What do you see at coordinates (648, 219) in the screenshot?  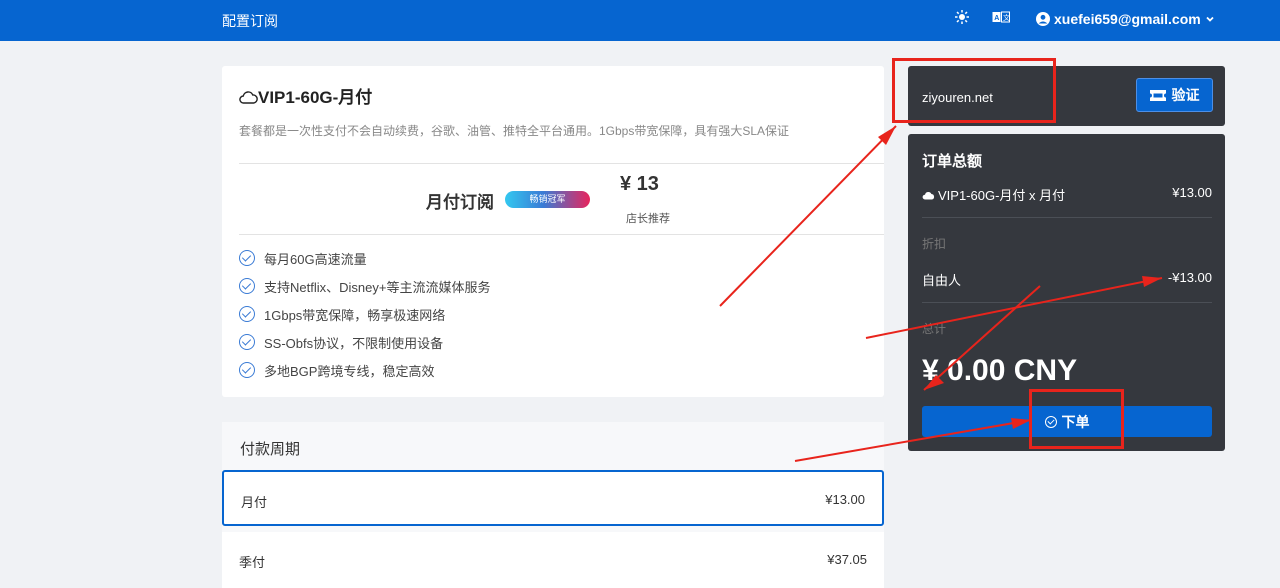 I see `price-note: 店长推荐` at bounding box center [648, 219].